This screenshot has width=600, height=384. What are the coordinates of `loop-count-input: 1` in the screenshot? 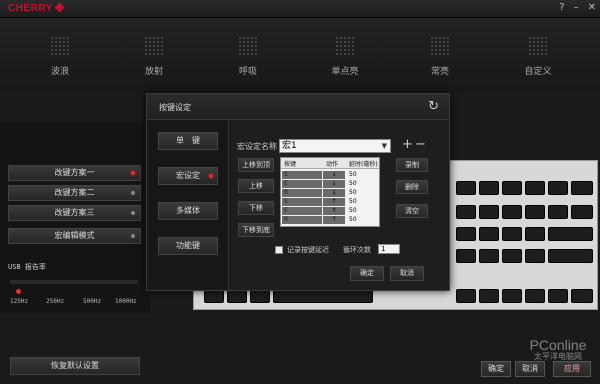 It's located at (389, 249).